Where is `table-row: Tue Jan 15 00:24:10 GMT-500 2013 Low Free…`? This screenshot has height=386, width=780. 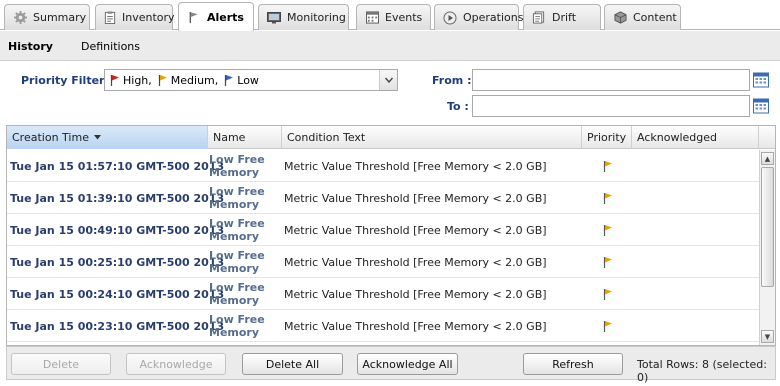 table-row: Tue Jan 15 00:24:10 GMT-500 2013 Low Free… is located at coordinates (383, 294).